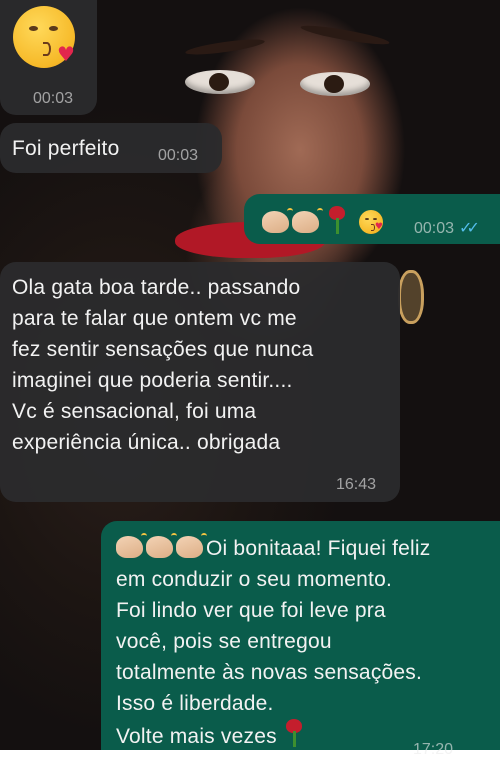  Describe the element at coordinates (225, 47) in the screenshot. I see `wallpaper-eyebrow-left` at that location.